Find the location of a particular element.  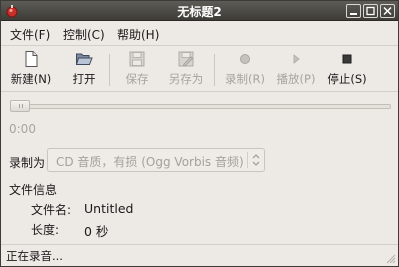

record-format-combobox: CD 音质，有损 (Ogg Vorbis 音频) is located at coordinates (156, 160).